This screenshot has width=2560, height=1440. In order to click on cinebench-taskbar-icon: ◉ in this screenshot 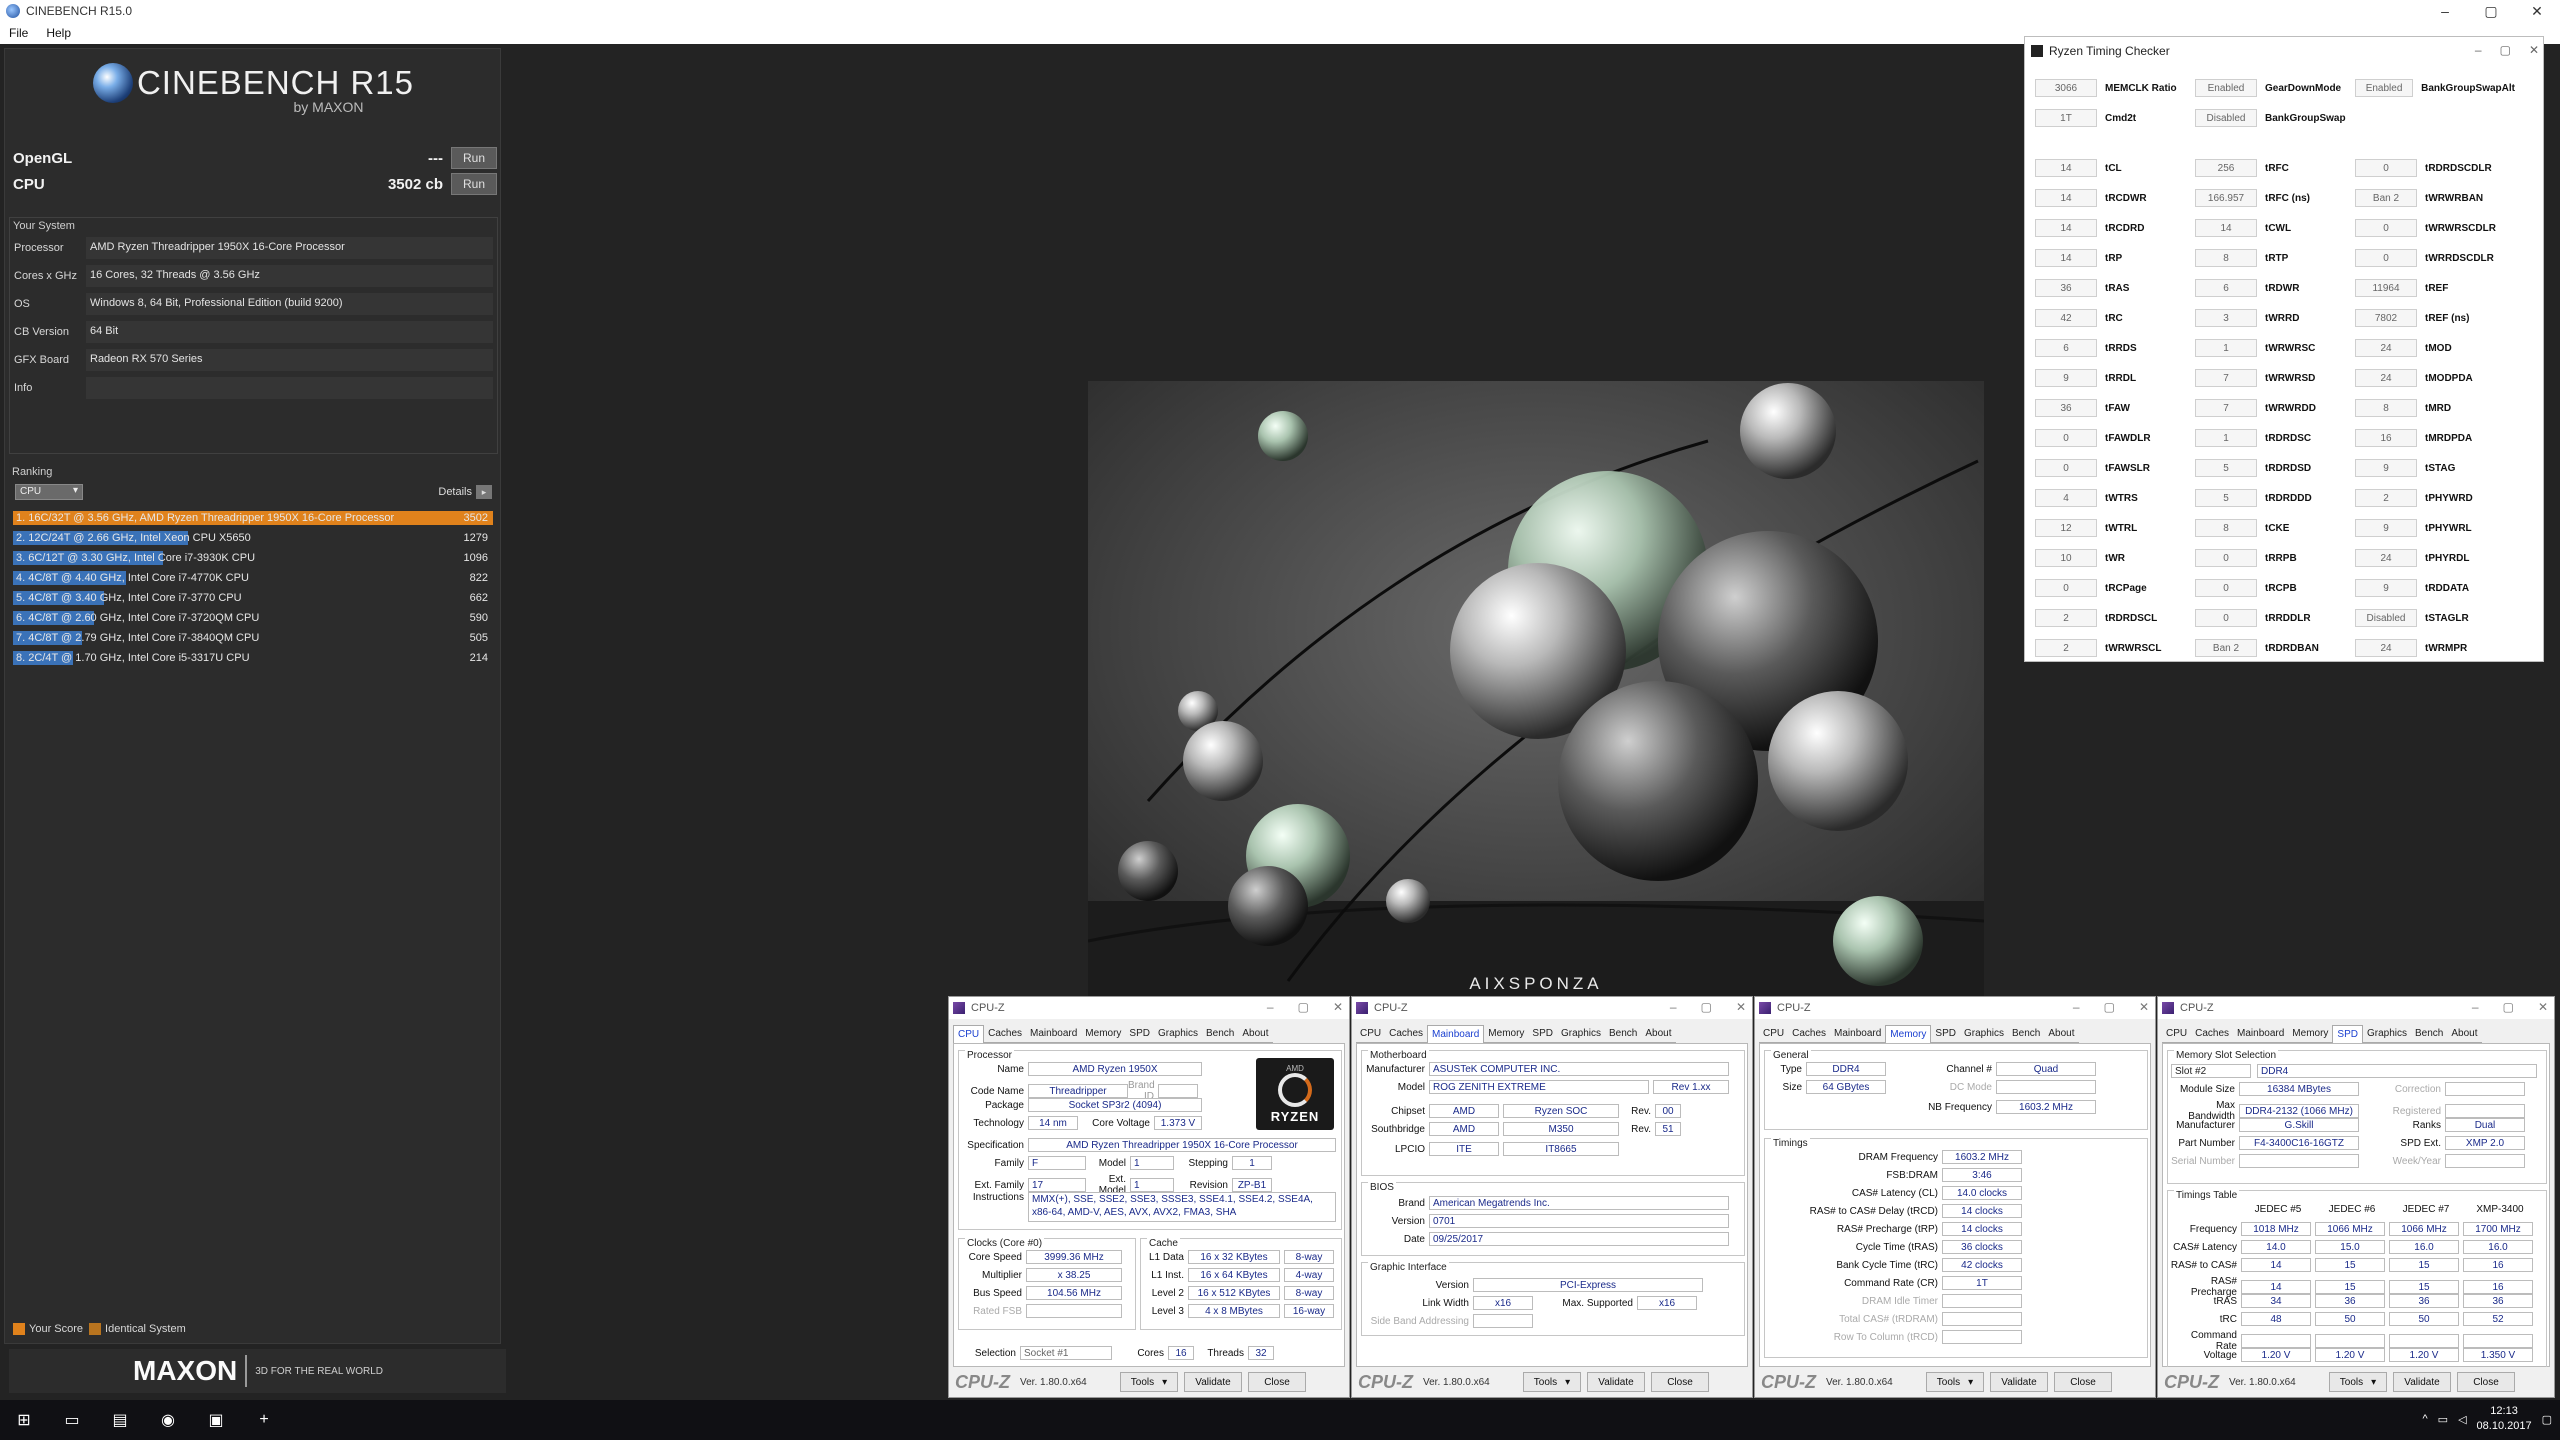, I will do `click(168, 1420)`.